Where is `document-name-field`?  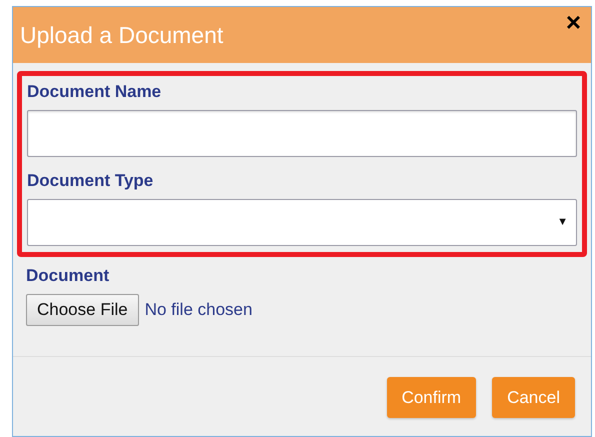 document-name-field is located at coordinates (302, 133).